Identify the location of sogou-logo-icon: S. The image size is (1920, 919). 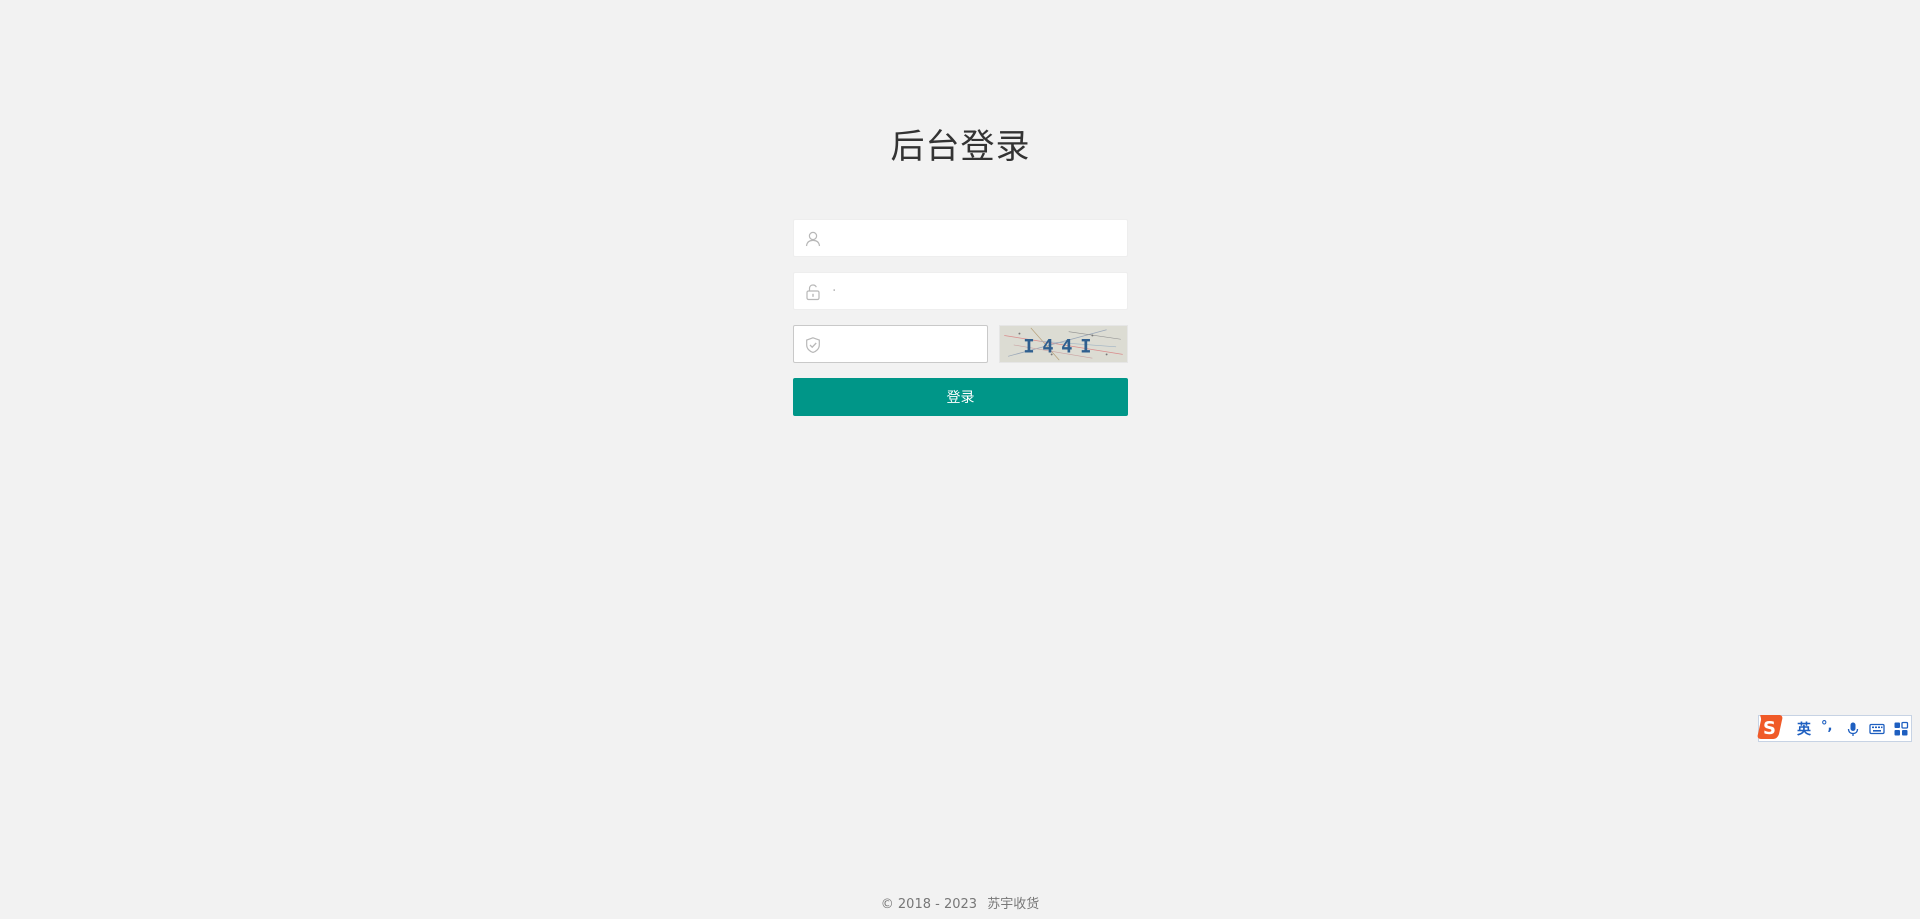
(1770, 727).